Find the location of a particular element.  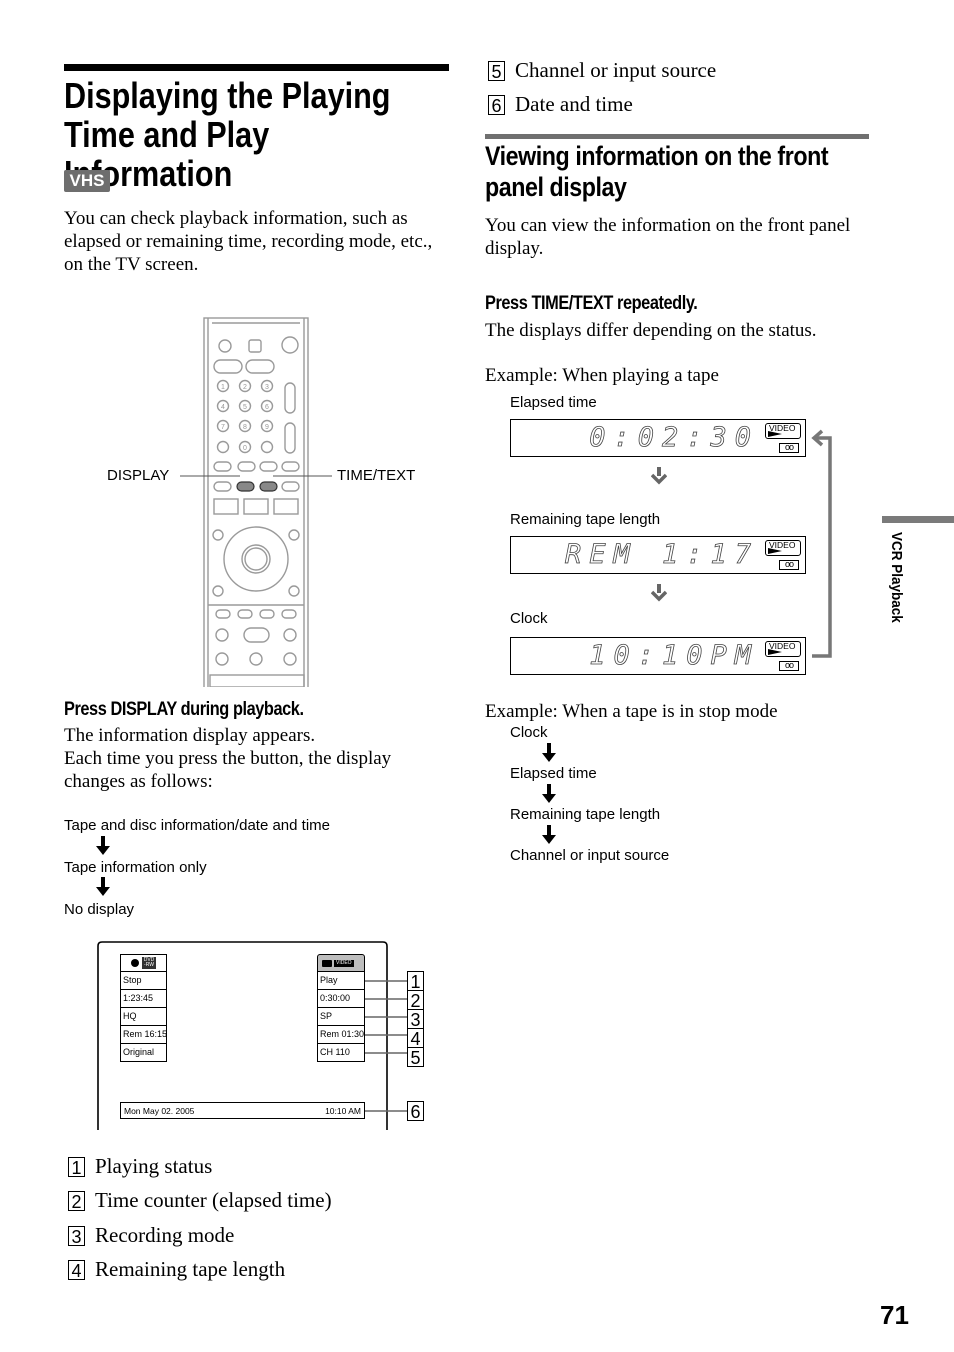

disc-row: HQ is located at coordinates (143, 1017).